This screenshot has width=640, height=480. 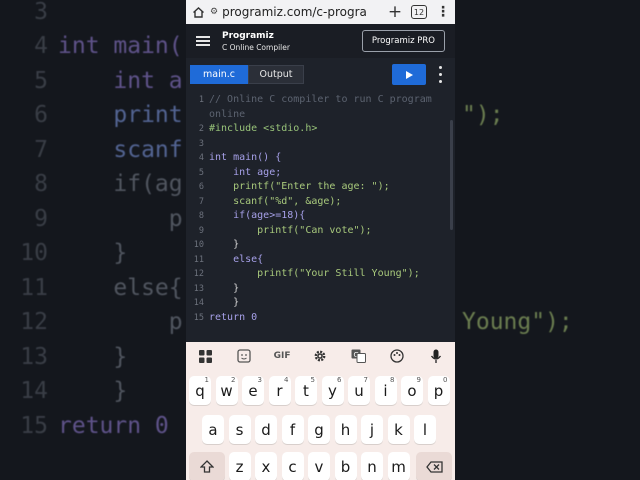 I want to click on key-d: d, so click(x=266, y=429).